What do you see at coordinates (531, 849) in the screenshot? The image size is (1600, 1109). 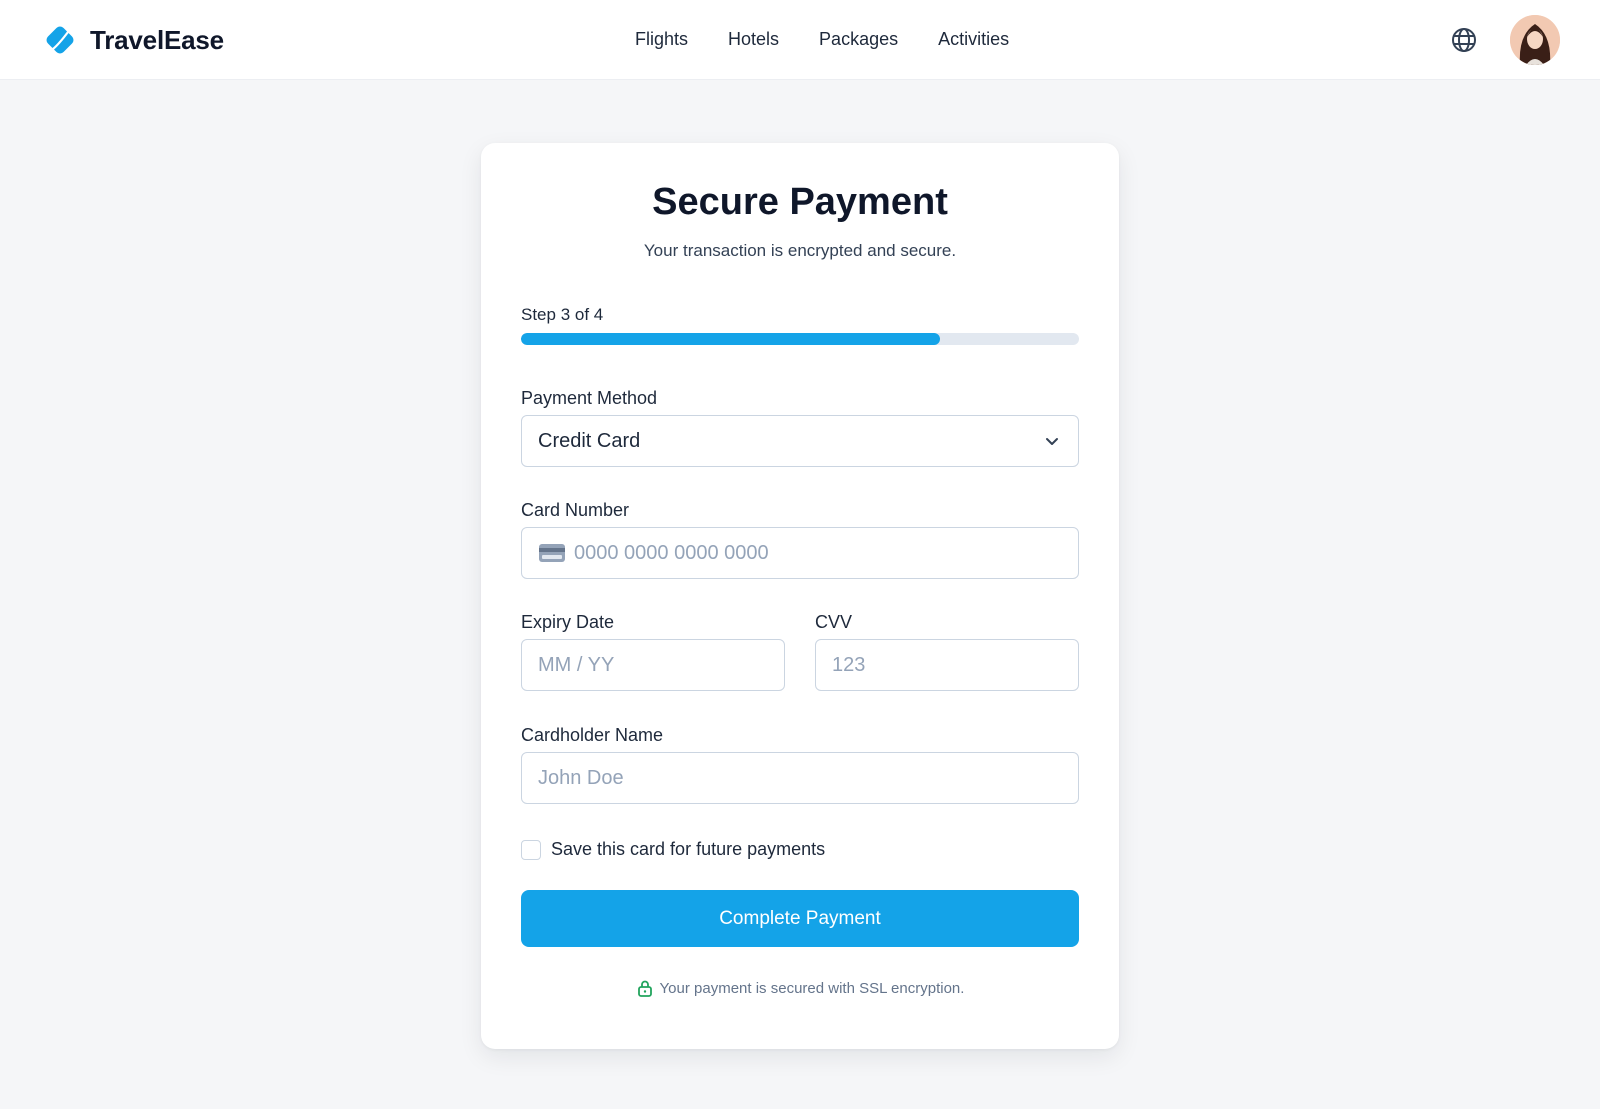 I see `save-card-checkbox` at bounding box center [531, 849].